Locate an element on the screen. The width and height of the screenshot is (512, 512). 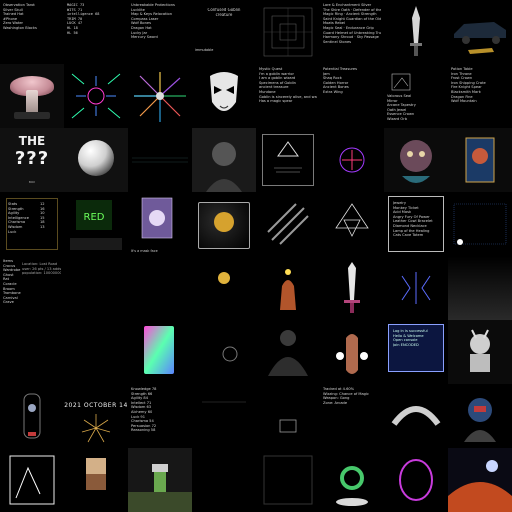
lore-line-6: Magic Seal · Endurance Grip is located at coordinates (348, 27).